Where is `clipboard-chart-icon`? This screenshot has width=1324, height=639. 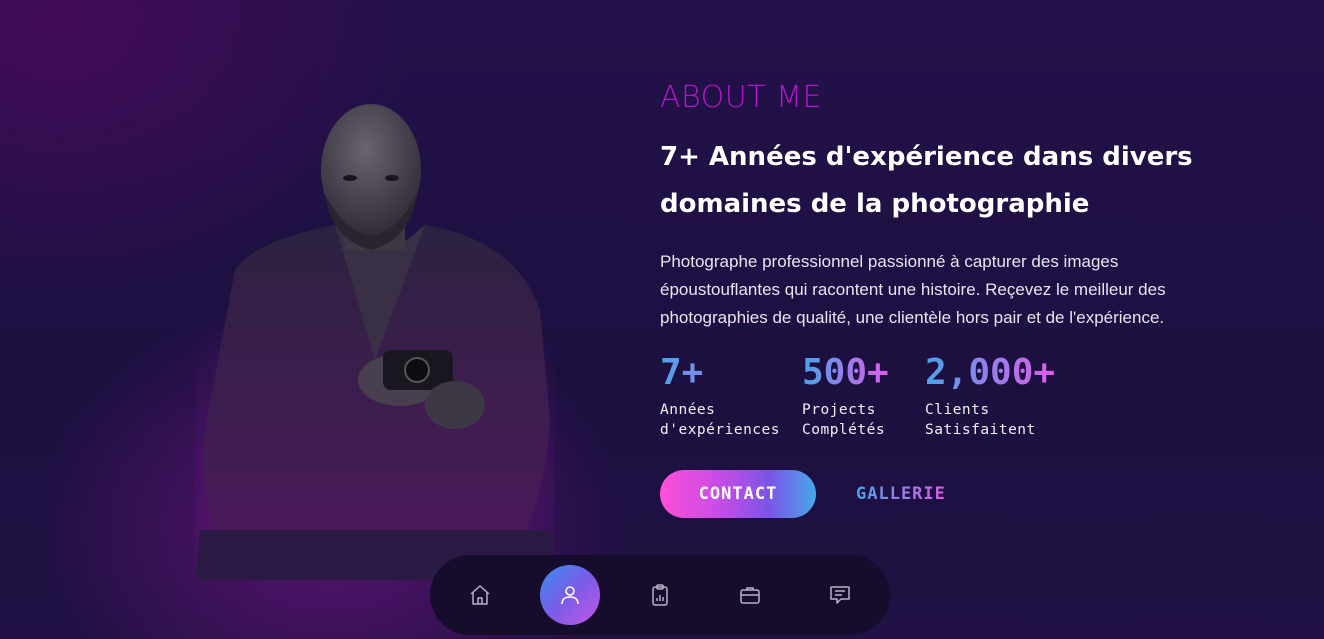
clipboard-chart-icon is located at coordinates (660, 595).